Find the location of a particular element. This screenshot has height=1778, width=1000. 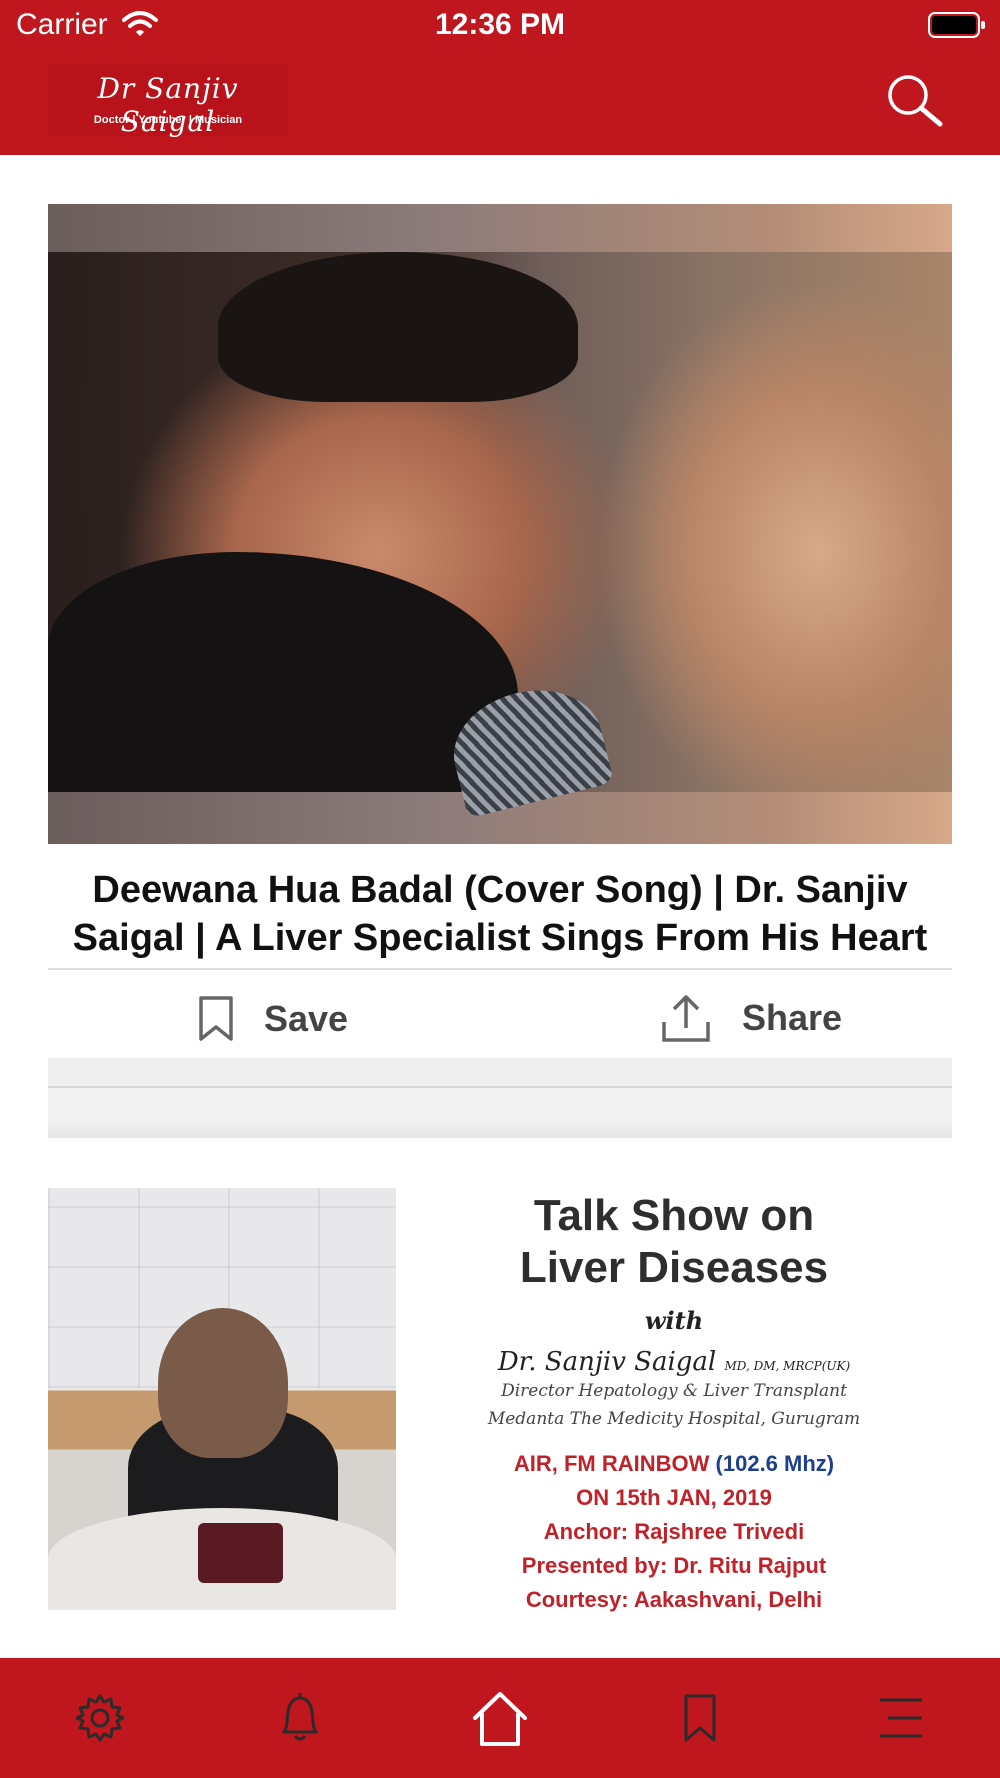

tab-saved is located at coordinates (700, 1718).